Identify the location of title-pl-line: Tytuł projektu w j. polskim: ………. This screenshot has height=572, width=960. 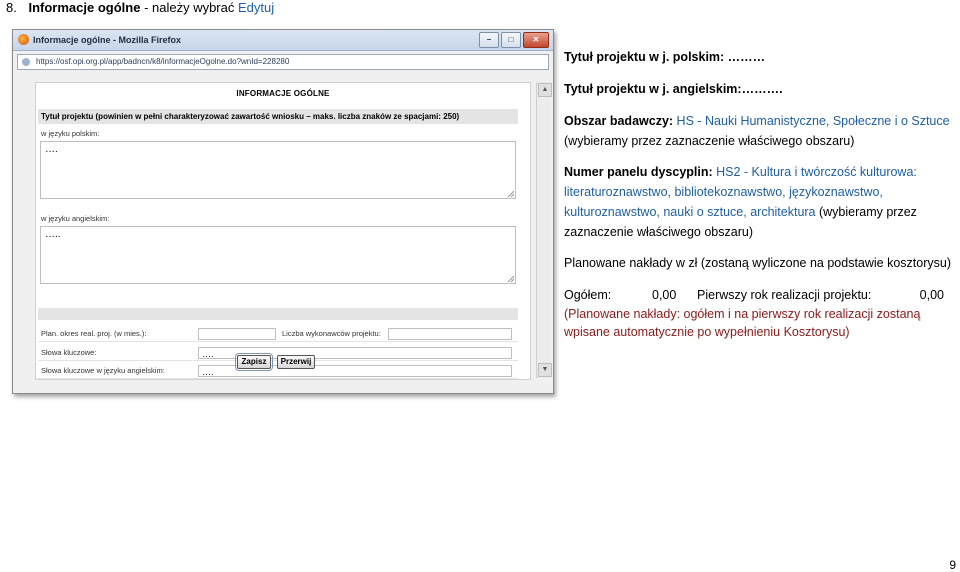
(665, 57).